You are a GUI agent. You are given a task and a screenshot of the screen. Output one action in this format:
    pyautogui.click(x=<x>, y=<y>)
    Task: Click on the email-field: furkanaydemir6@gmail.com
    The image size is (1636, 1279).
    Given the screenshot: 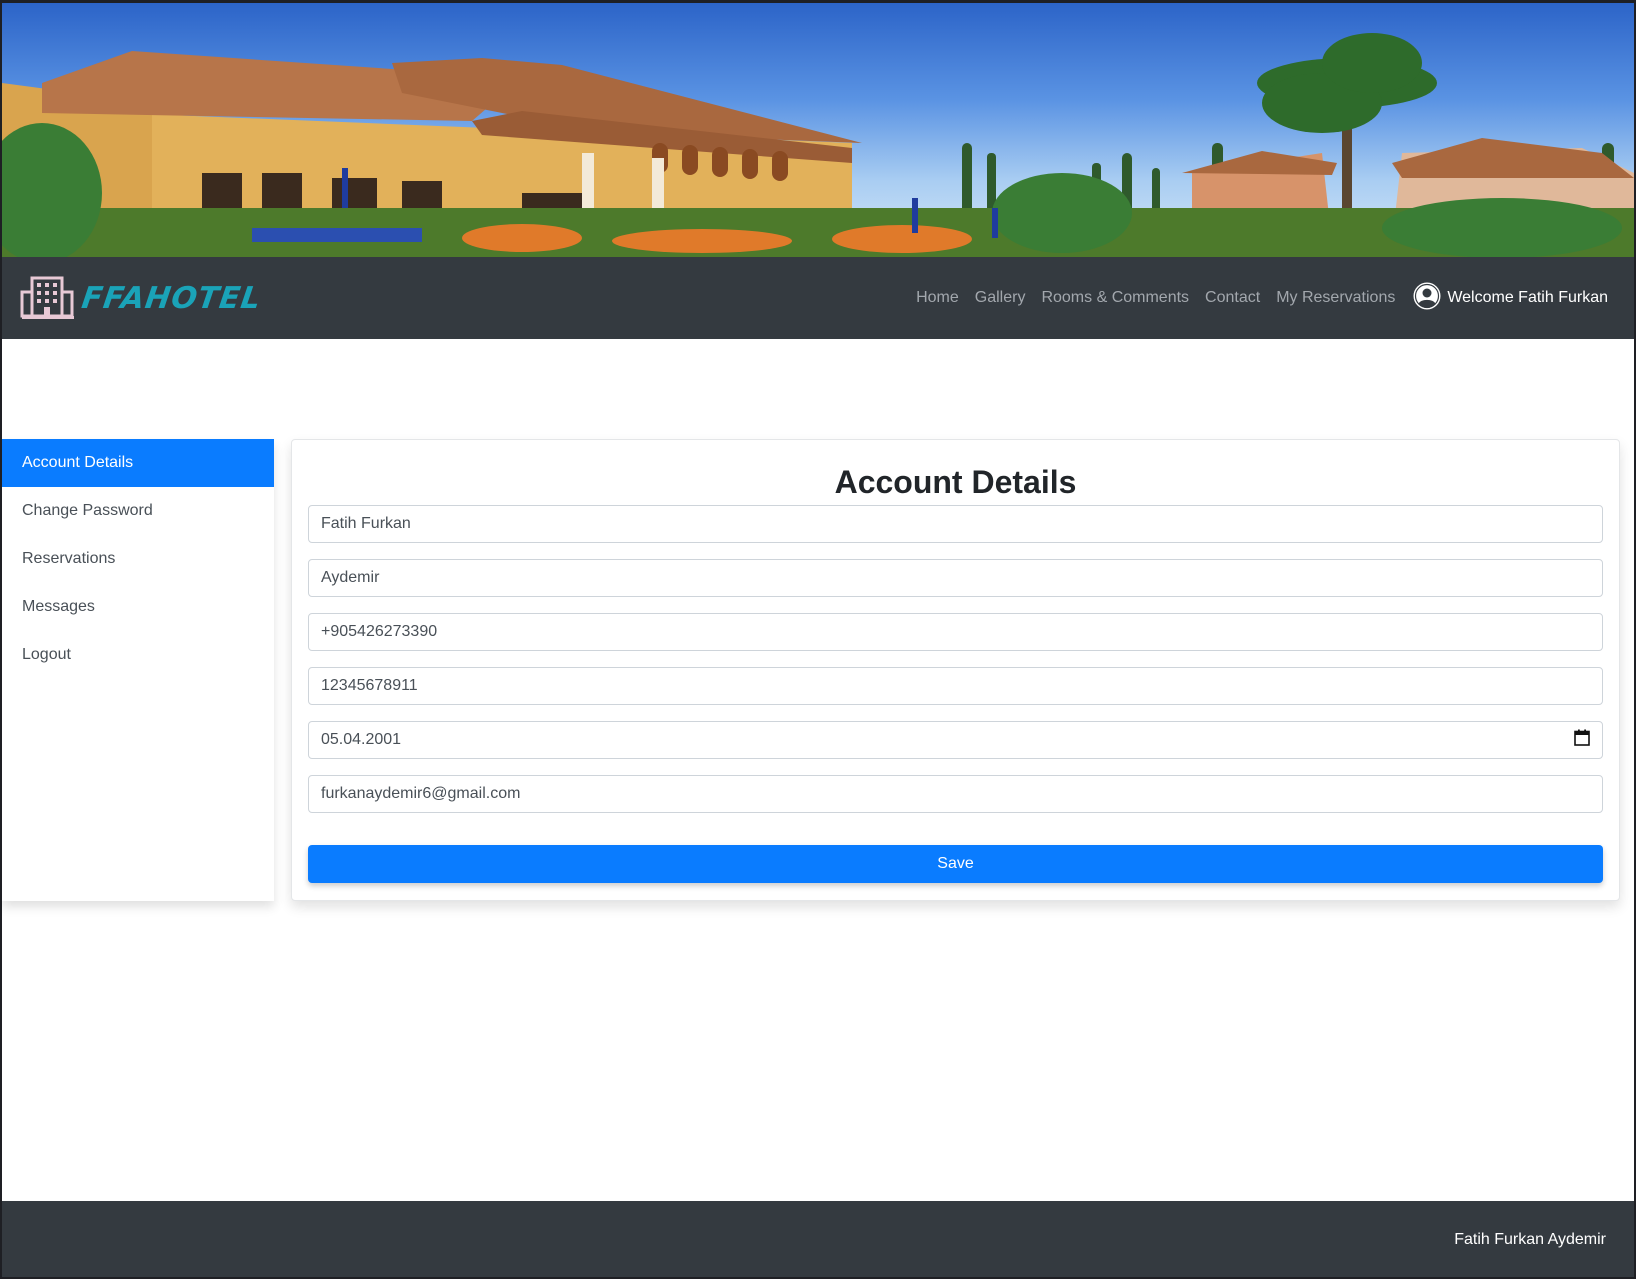 What is the action you would take?
    pyautogui.click(x=955, y=794)
    